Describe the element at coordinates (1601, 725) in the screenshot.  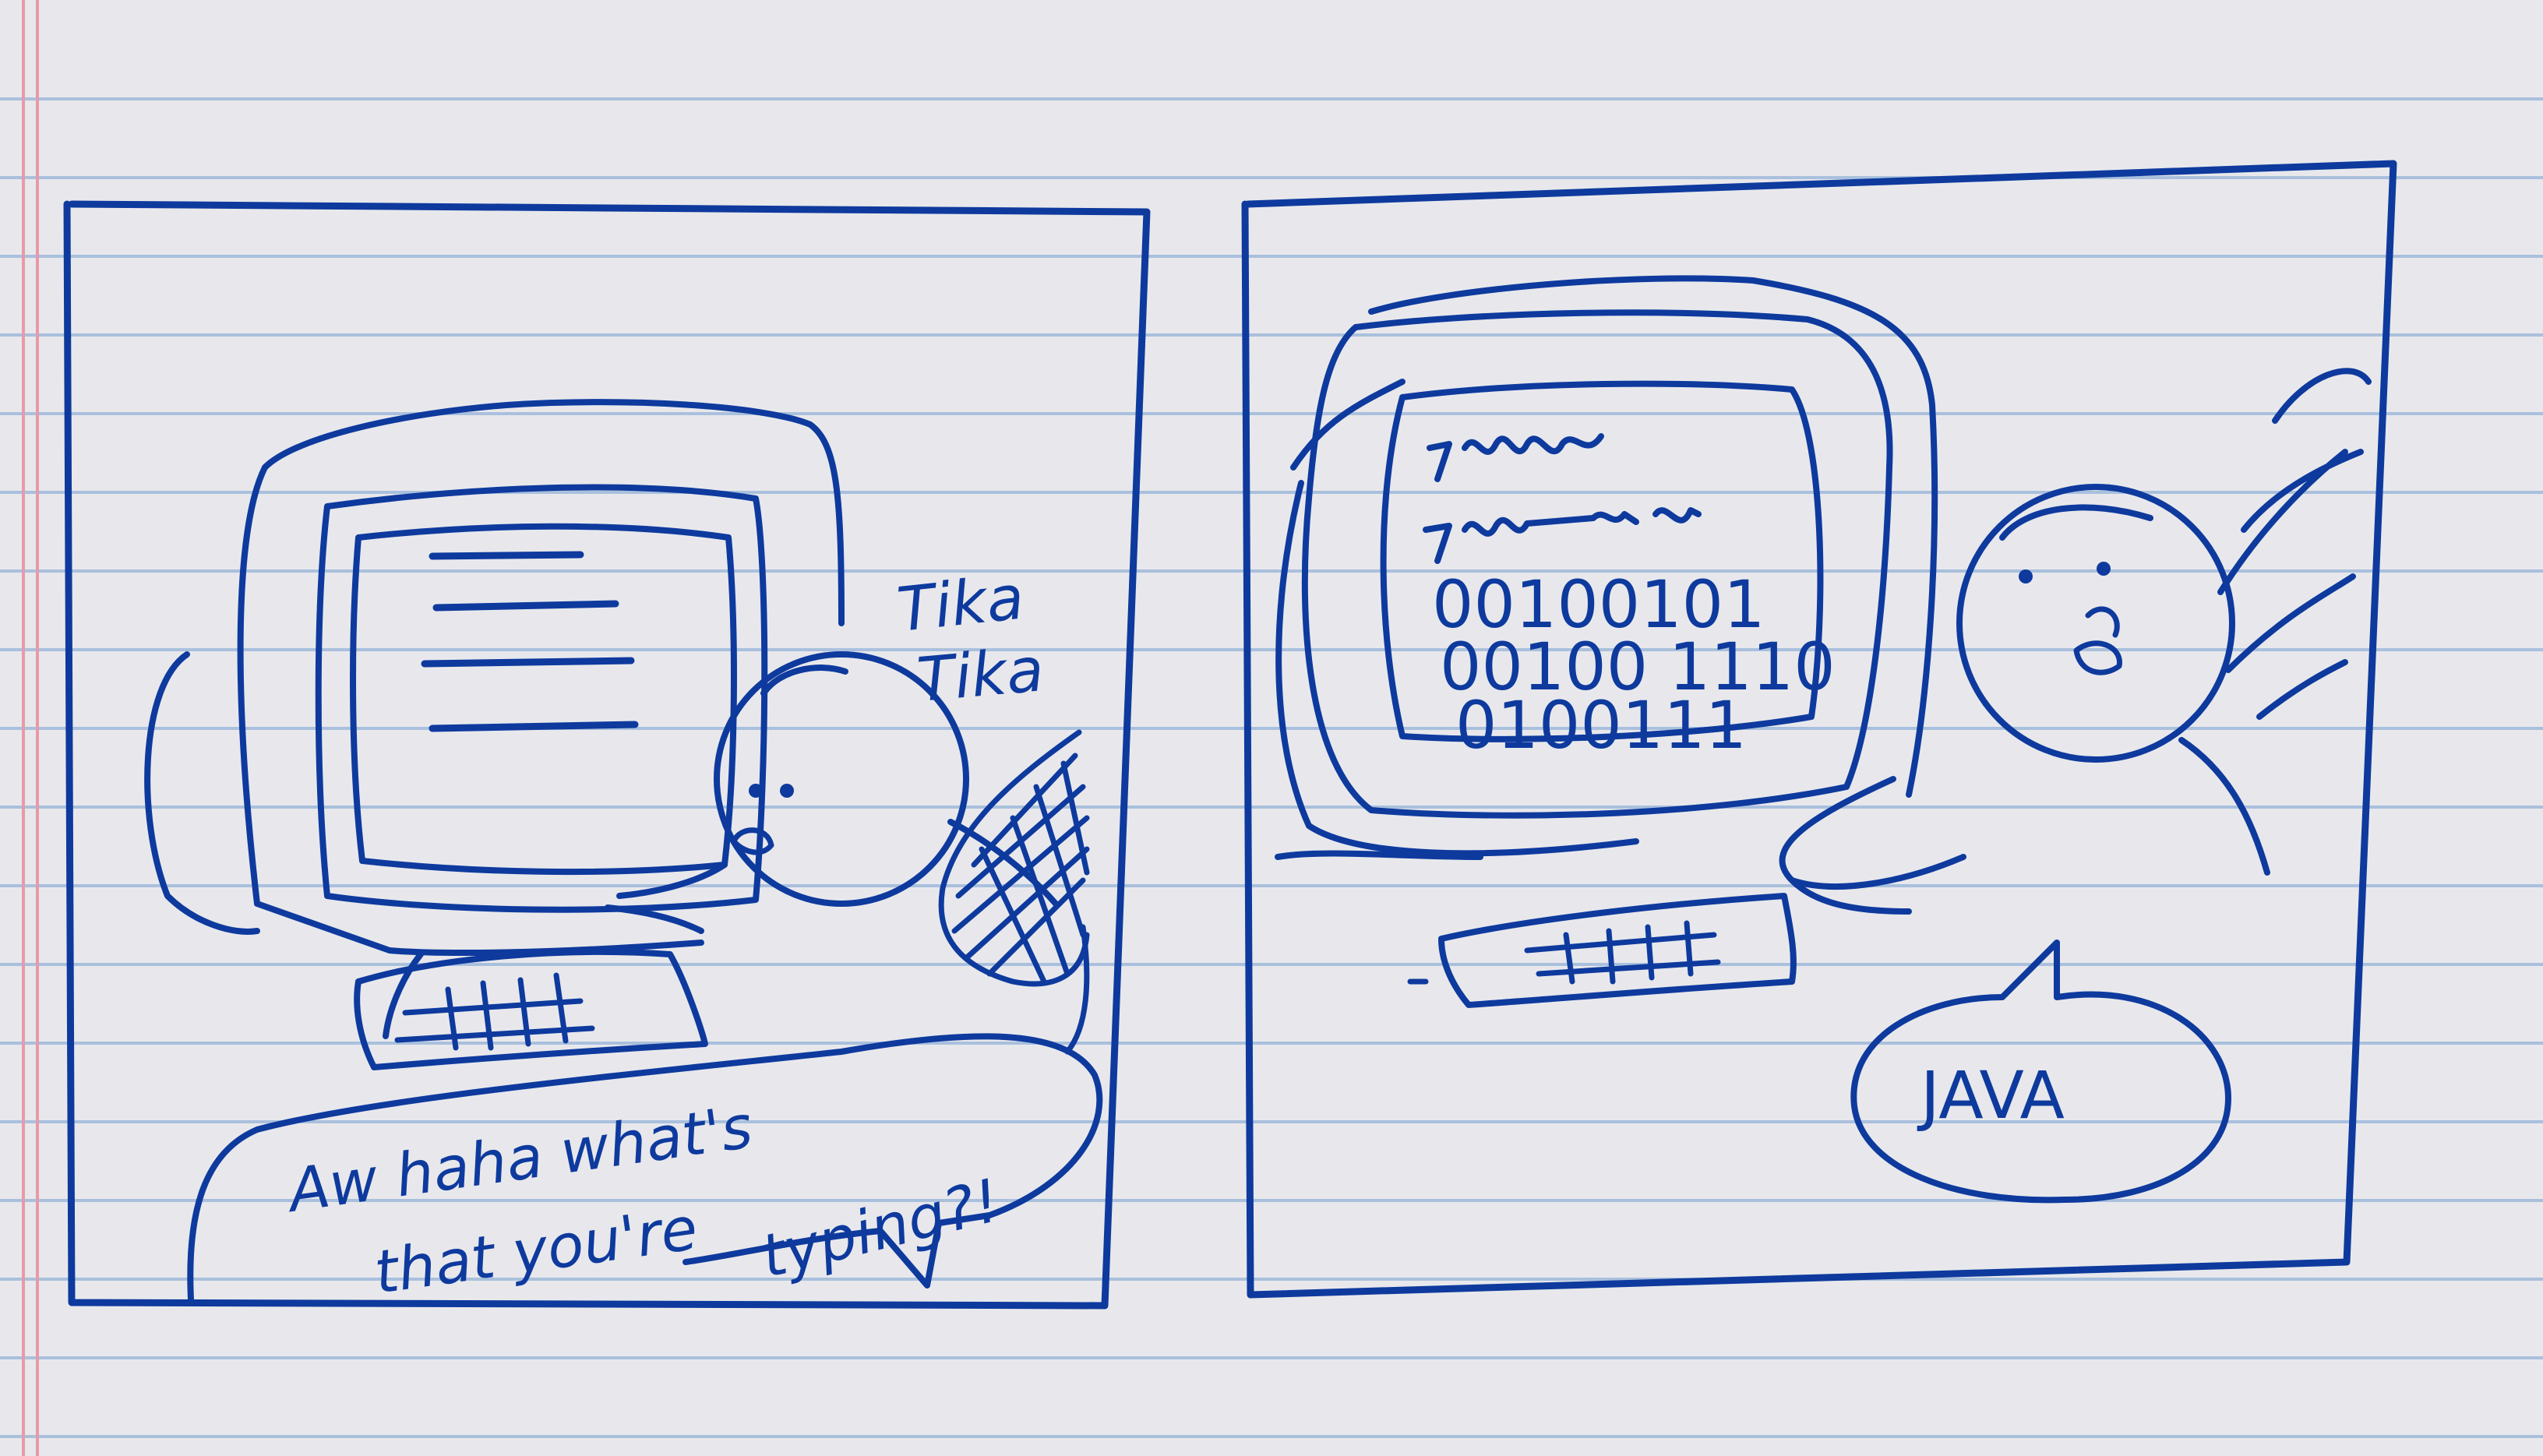
I see `screen-code-line-3: 0100111` at that location.